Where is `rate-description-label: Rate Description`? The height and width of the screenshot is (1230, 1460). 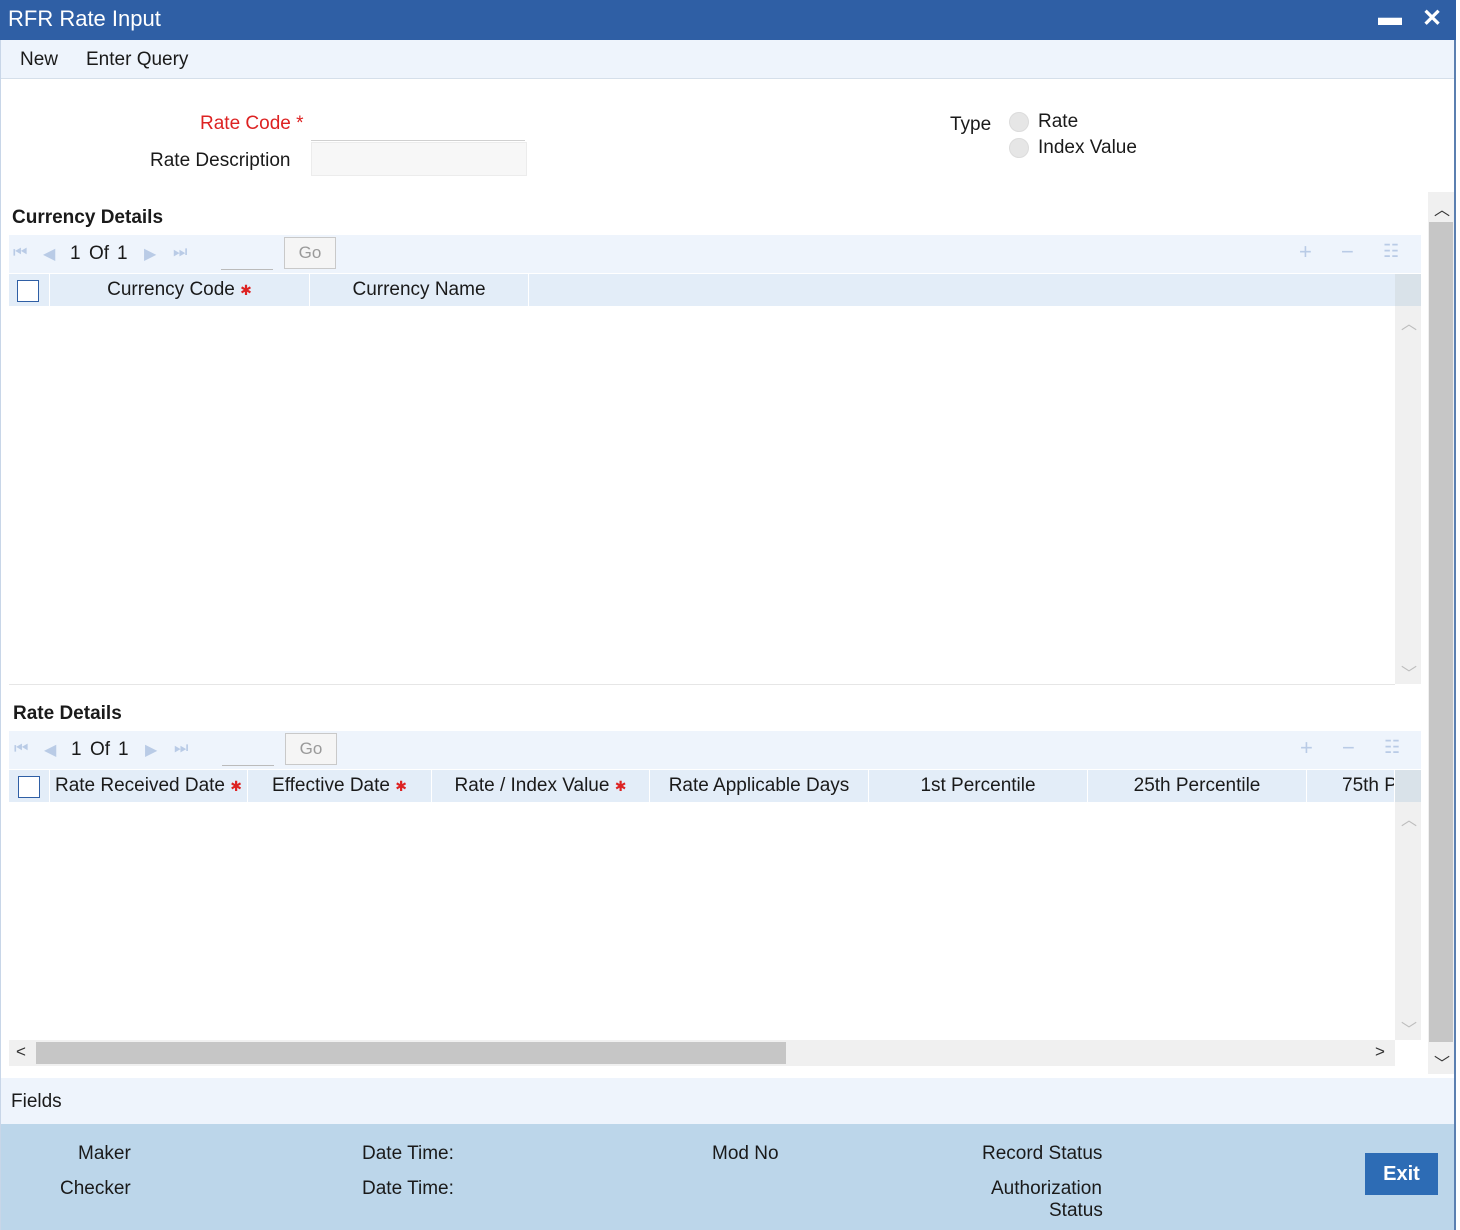
rate-description-label: Rate Description is located at coordinates (220, 160).